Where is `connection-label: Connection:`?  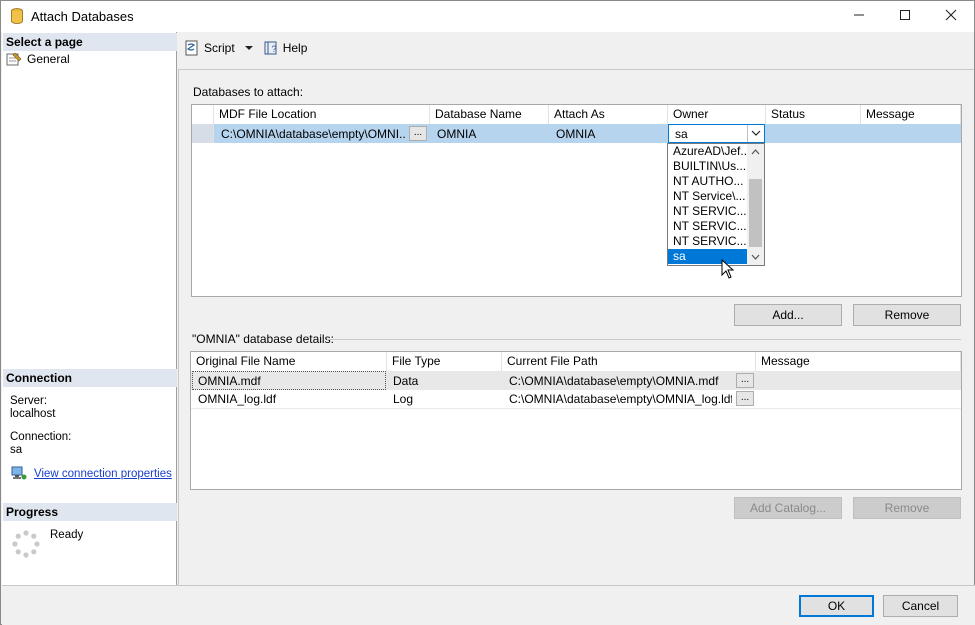 connection-label: Connection: is located at coordinates (41, 437).